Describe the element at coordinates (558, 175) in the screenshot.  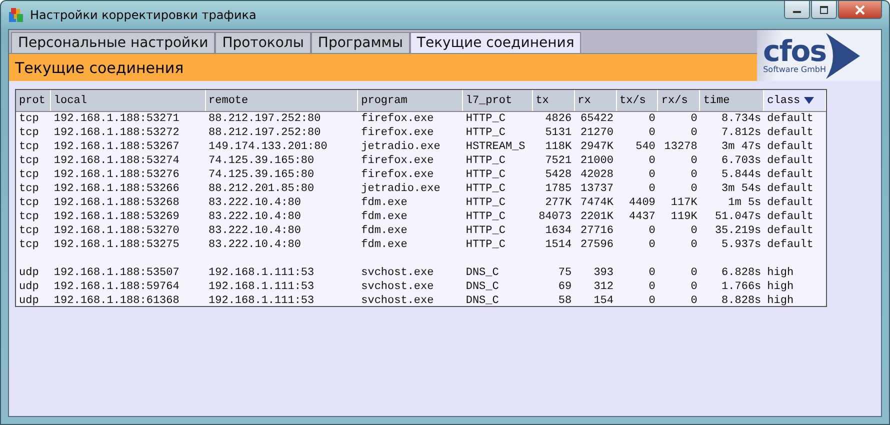
I see `table-cell-text: 5428` at that location.